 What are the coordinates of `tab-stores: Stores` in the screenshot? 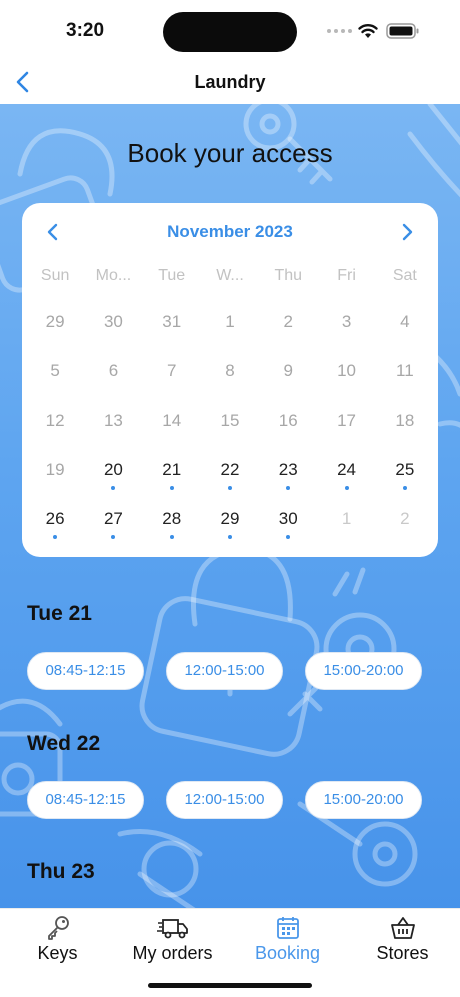 It's located at (402, 939).